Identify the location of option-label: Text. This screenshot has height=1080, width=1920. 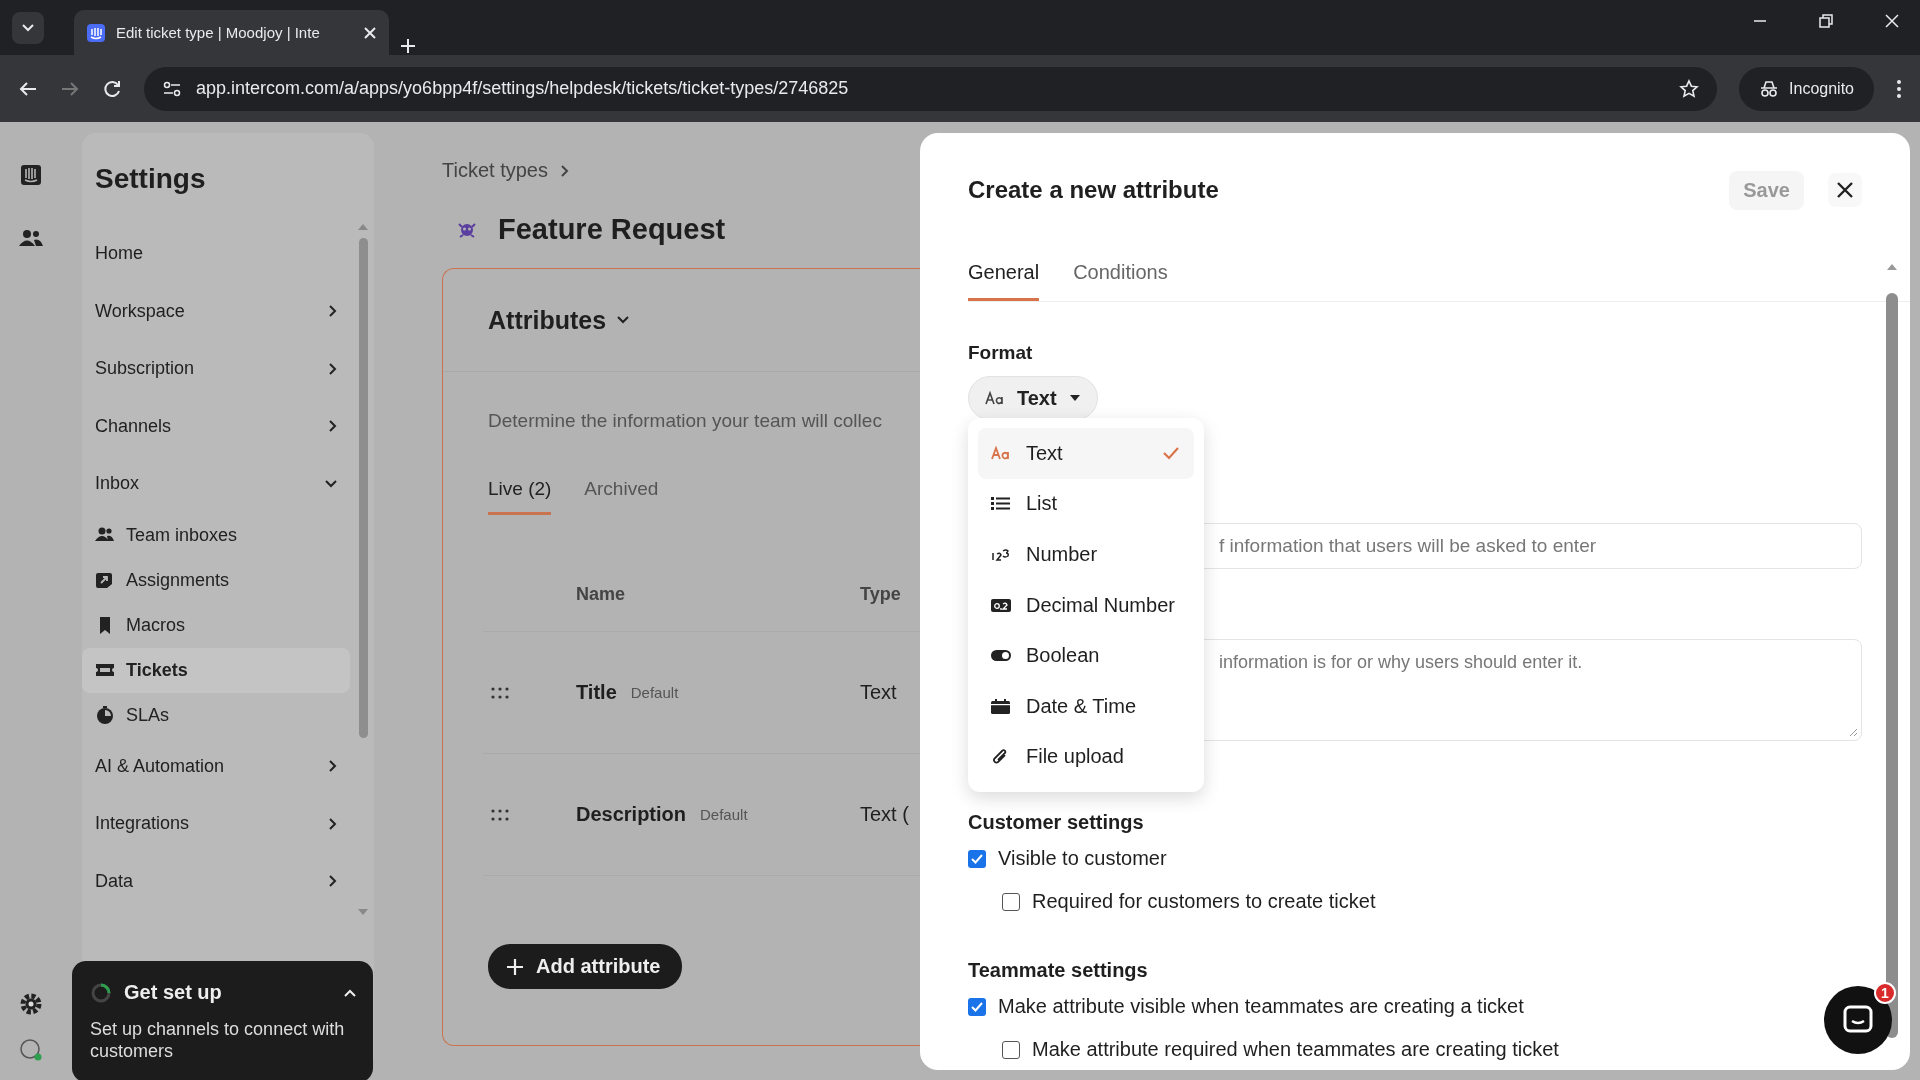
(1045, 453).